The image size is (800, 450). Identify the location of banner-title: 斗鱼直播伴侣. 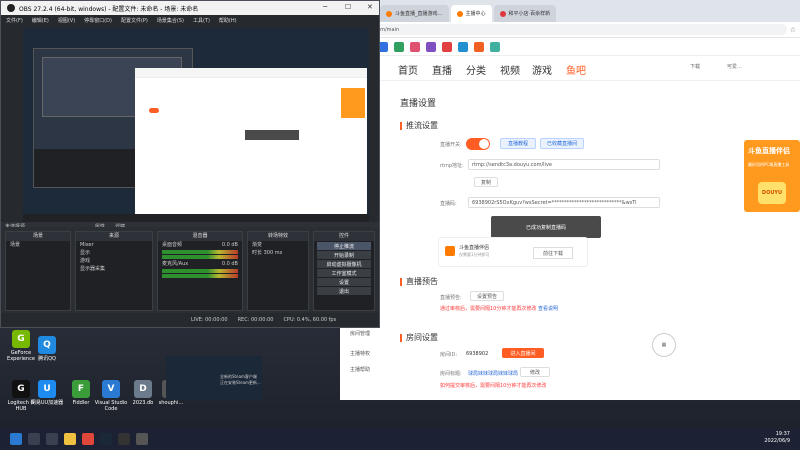
(769, 151).